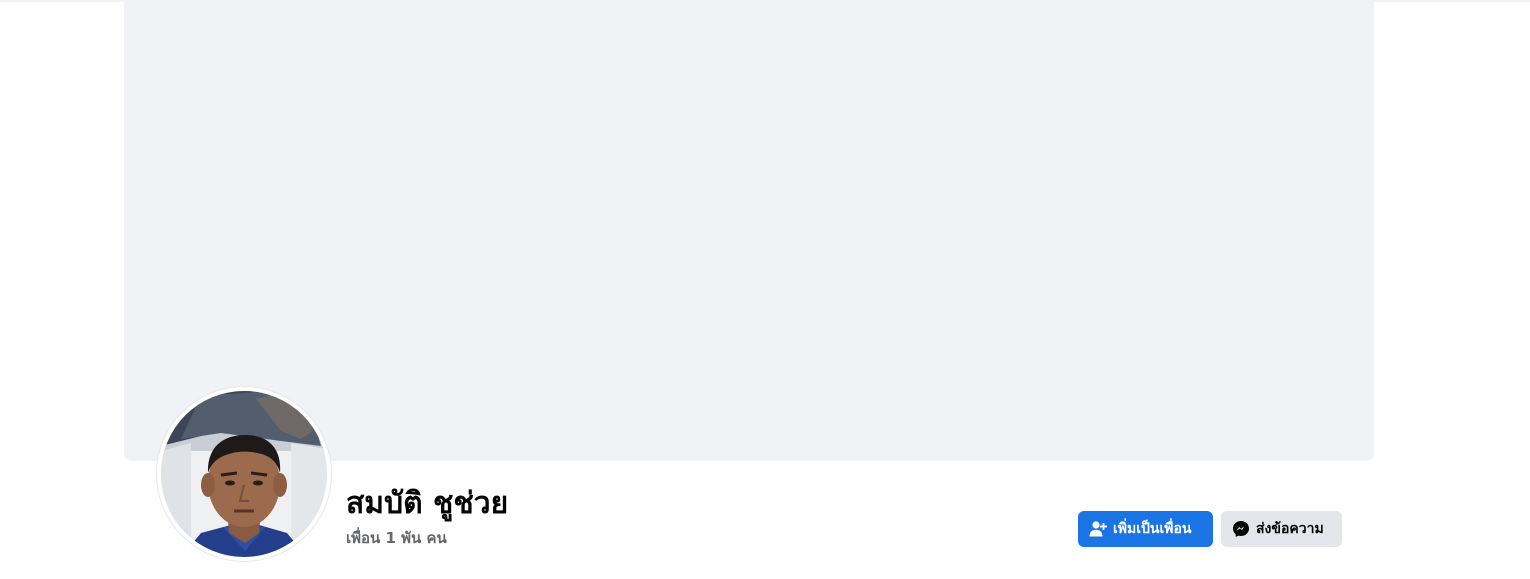 The height and width of the screenshot is (579, 1530). Describe the element at coordinates (1098, 529) in the screenshot. I see `add-friend-icon` at that location.